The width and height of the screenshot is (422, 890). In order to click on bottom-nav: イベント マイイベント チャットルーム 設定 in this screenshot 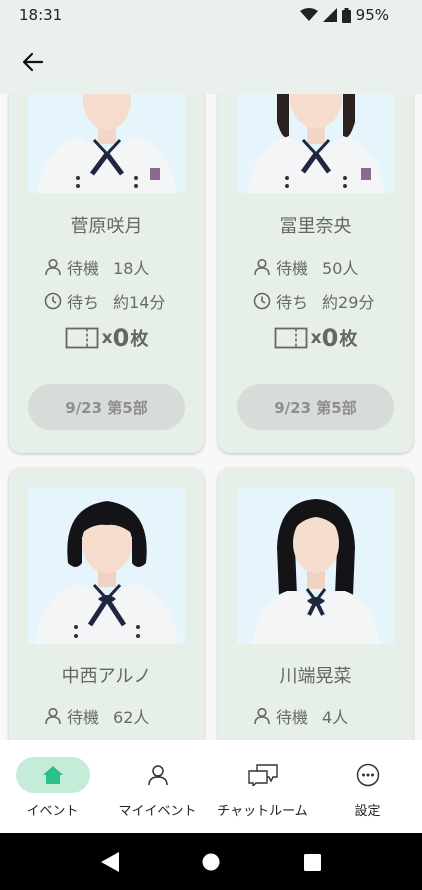, I will do `click(211, 786)`.